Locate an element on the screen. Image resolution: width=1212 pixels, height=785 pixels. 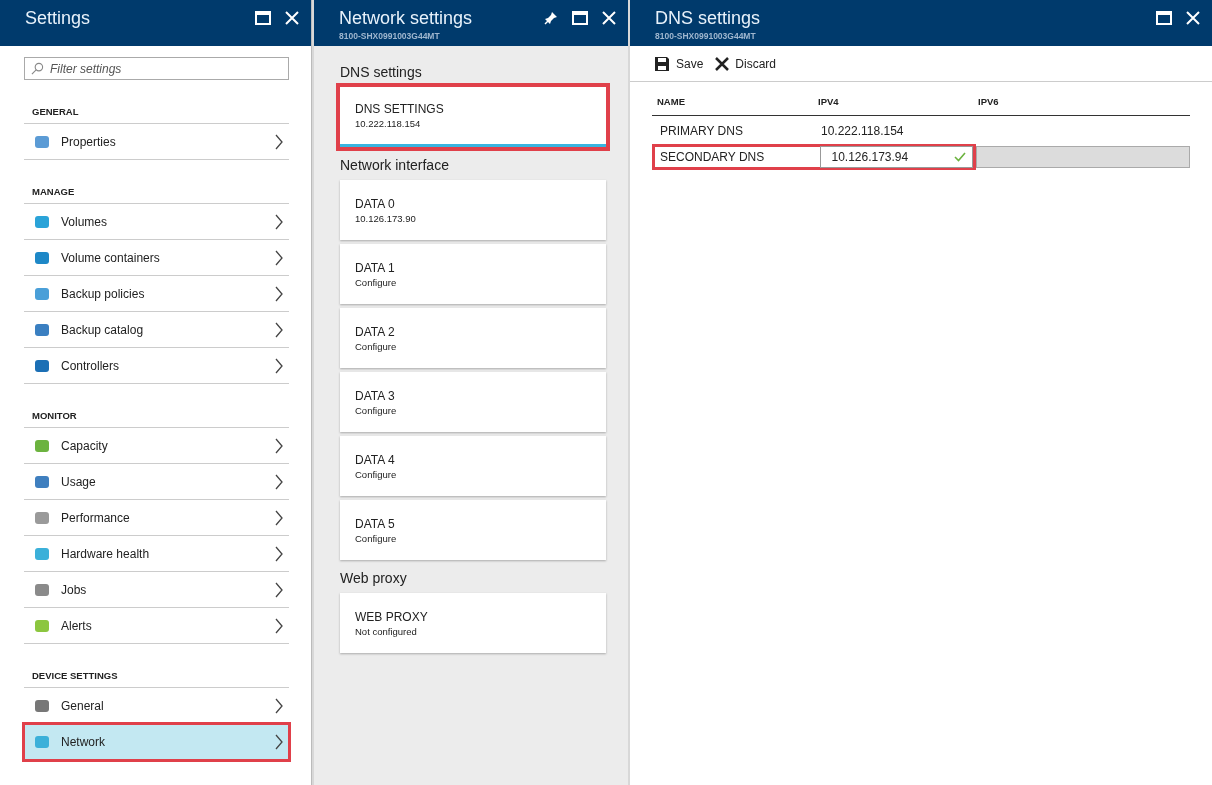
table-cell-text: SECONDARY DNS is located at coordinates (713, 157).